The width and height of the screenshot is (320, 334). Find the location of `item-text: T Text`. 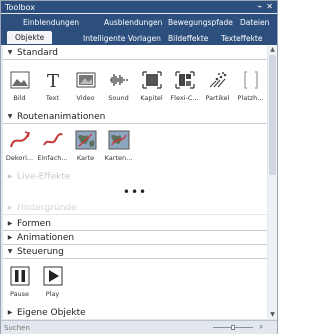

item-text: T Text is located at coordinates (52, 85).